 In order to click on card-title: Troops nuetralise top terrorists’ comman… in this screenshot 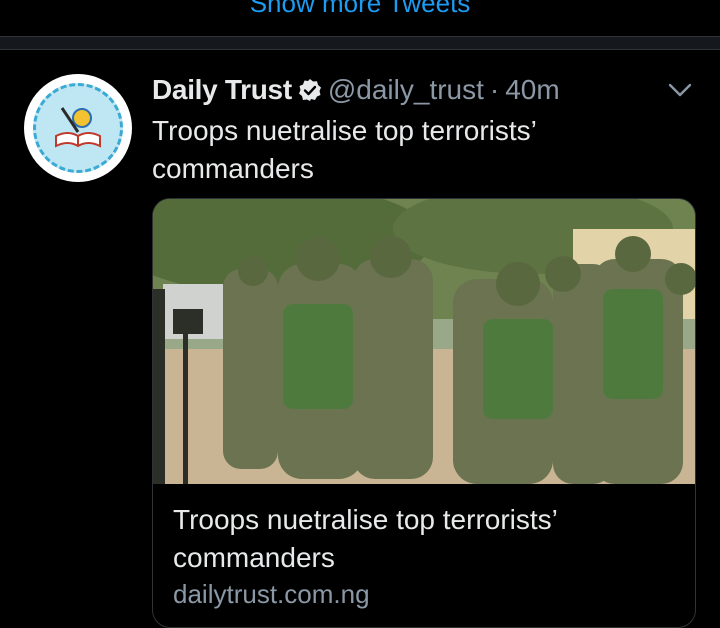, I will do `click(365, 538)`.